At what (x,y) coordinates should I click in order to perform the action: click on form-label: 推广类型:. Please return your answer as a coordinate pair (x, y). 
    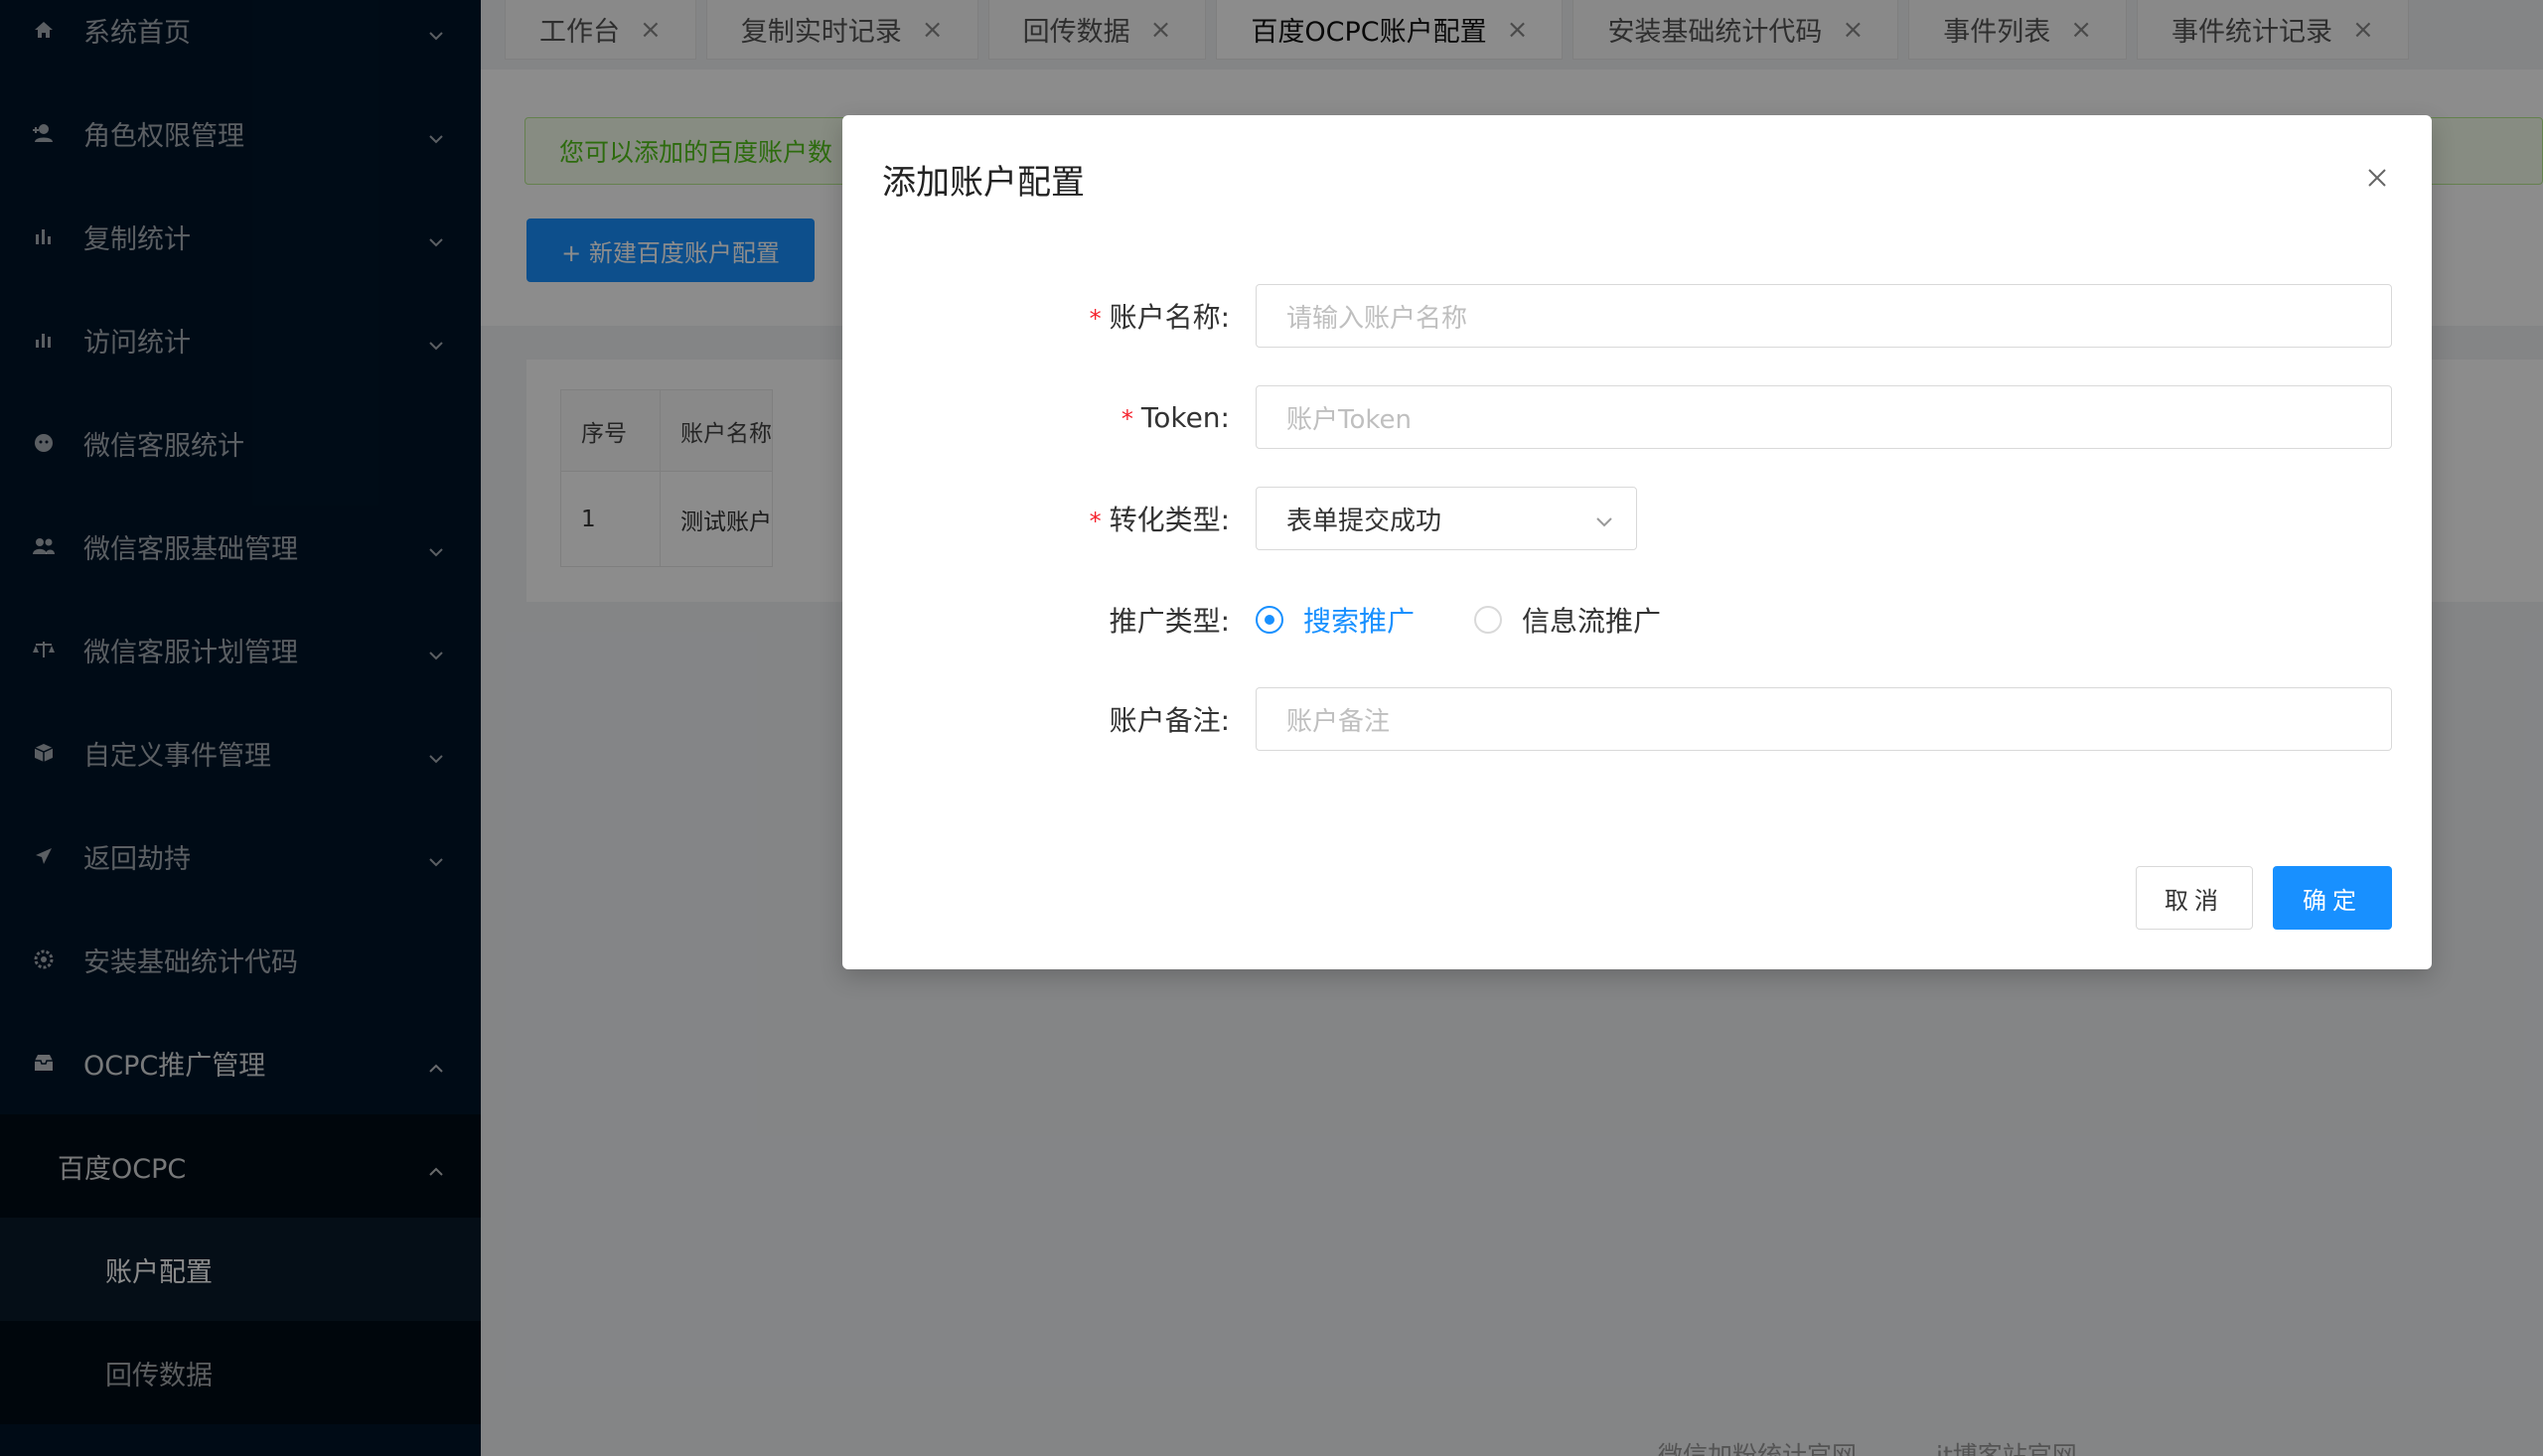
    Looking at the image, I should click on (1049, 620).